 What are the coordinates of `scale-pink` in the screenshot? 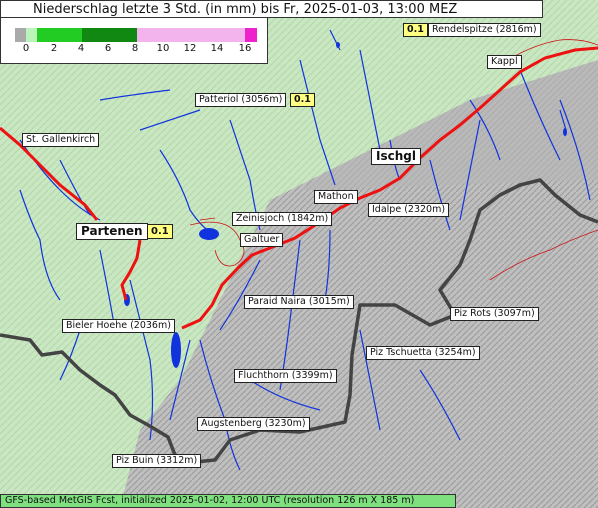 It's located at (191, 35).